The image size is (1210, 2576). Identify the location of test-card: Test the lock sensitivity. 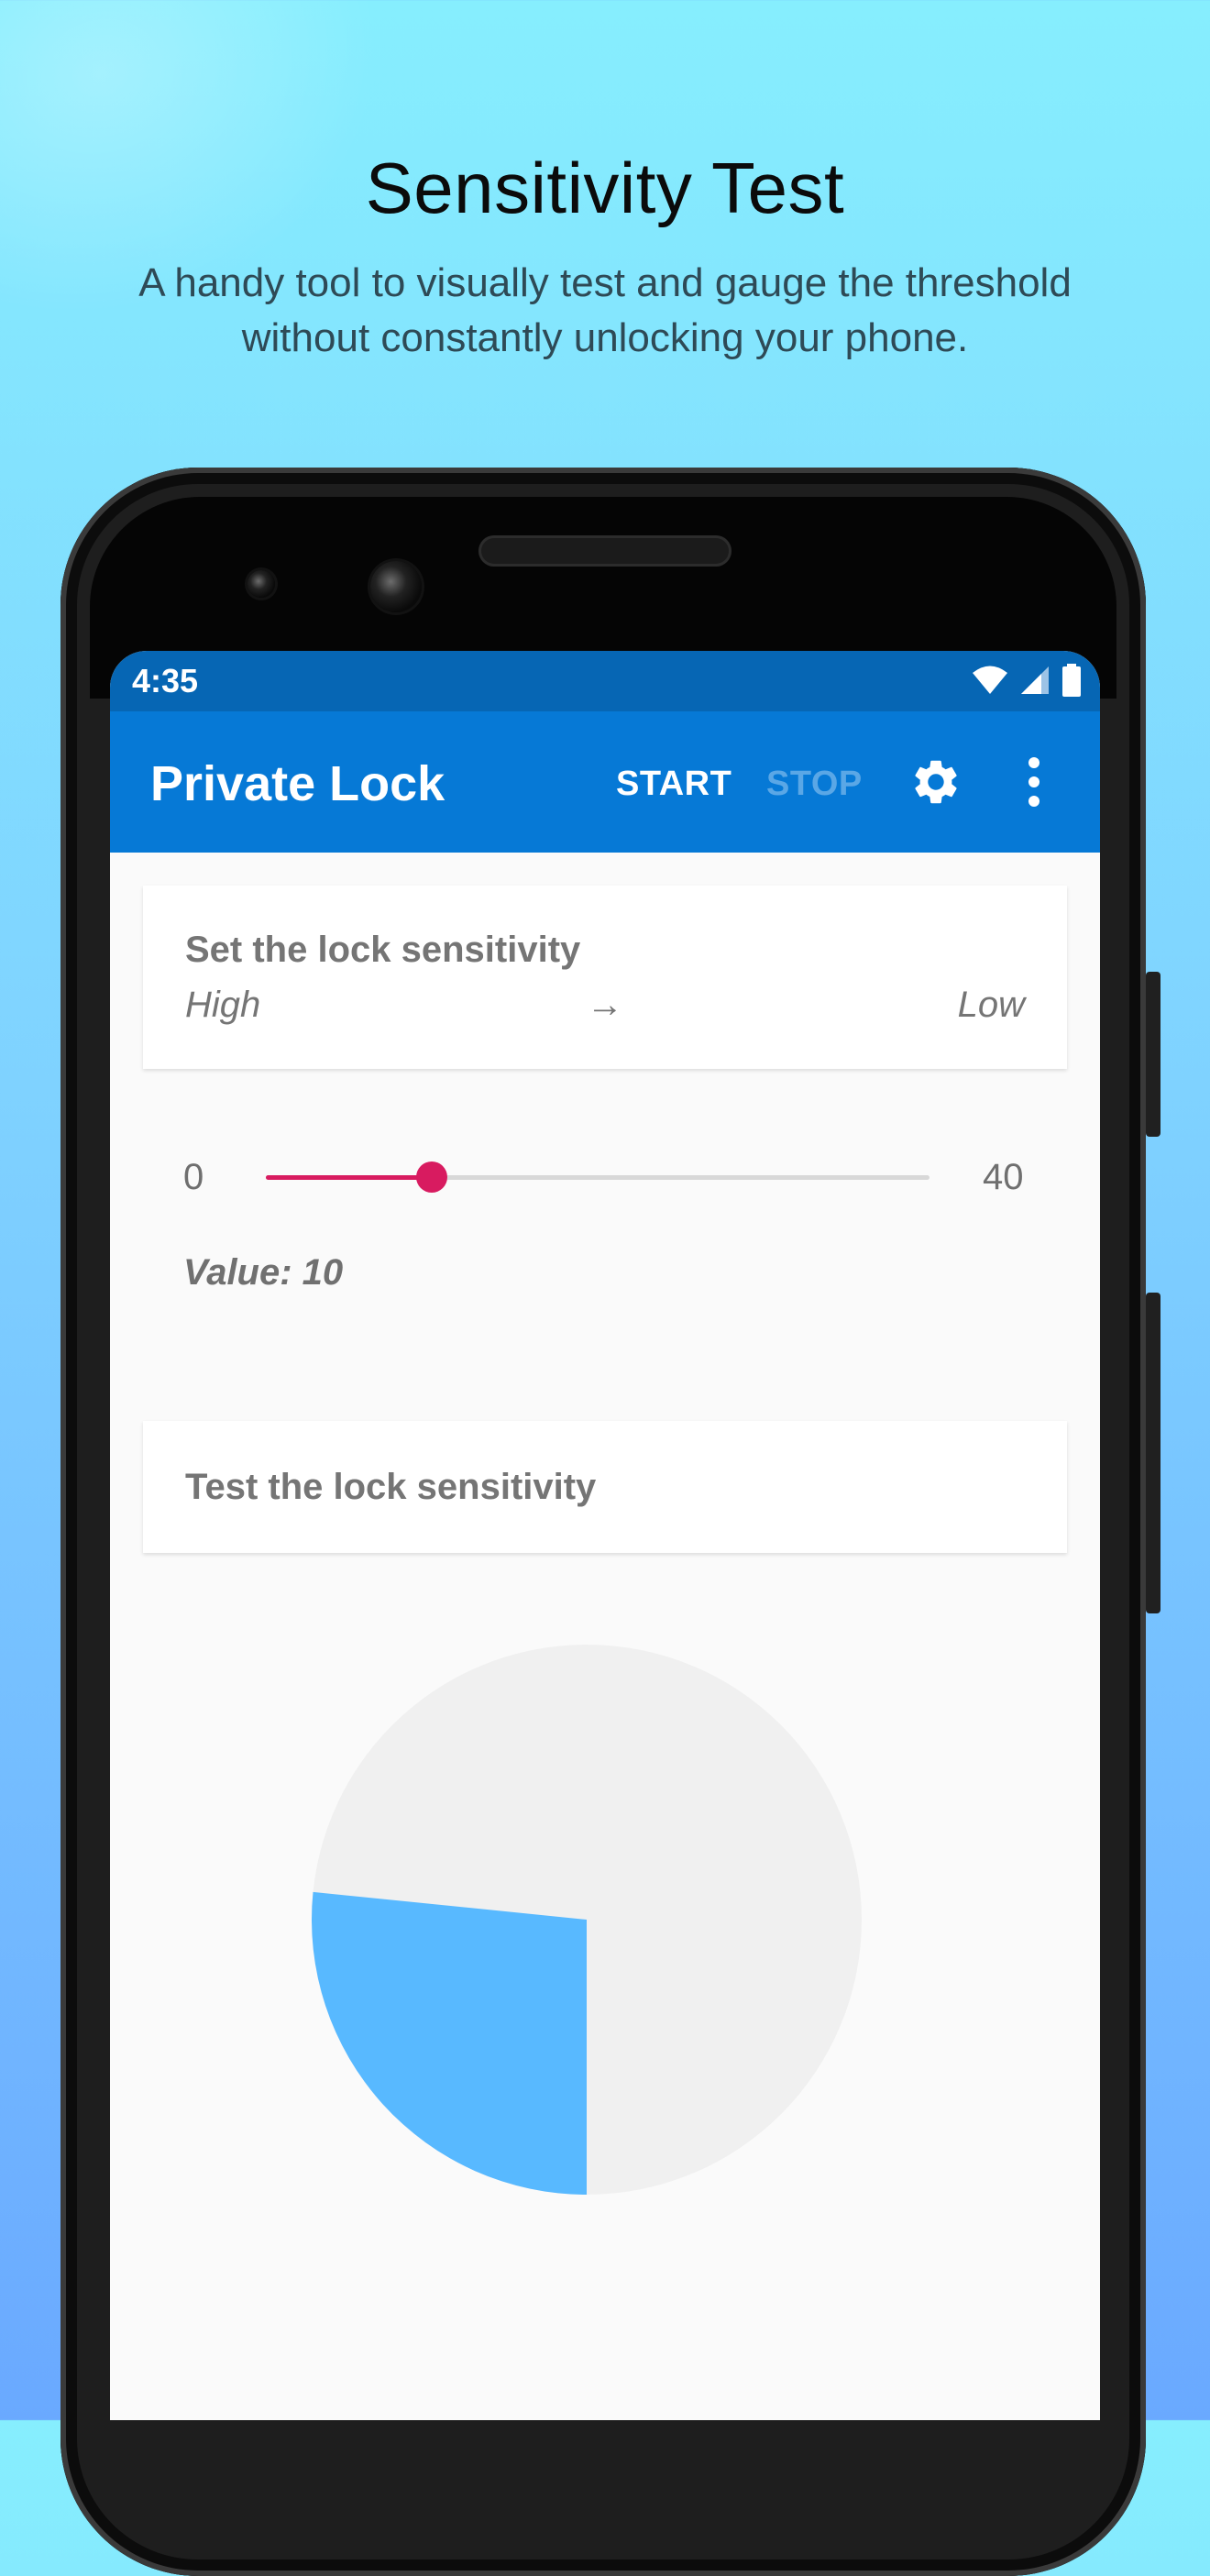
(605, 1487).